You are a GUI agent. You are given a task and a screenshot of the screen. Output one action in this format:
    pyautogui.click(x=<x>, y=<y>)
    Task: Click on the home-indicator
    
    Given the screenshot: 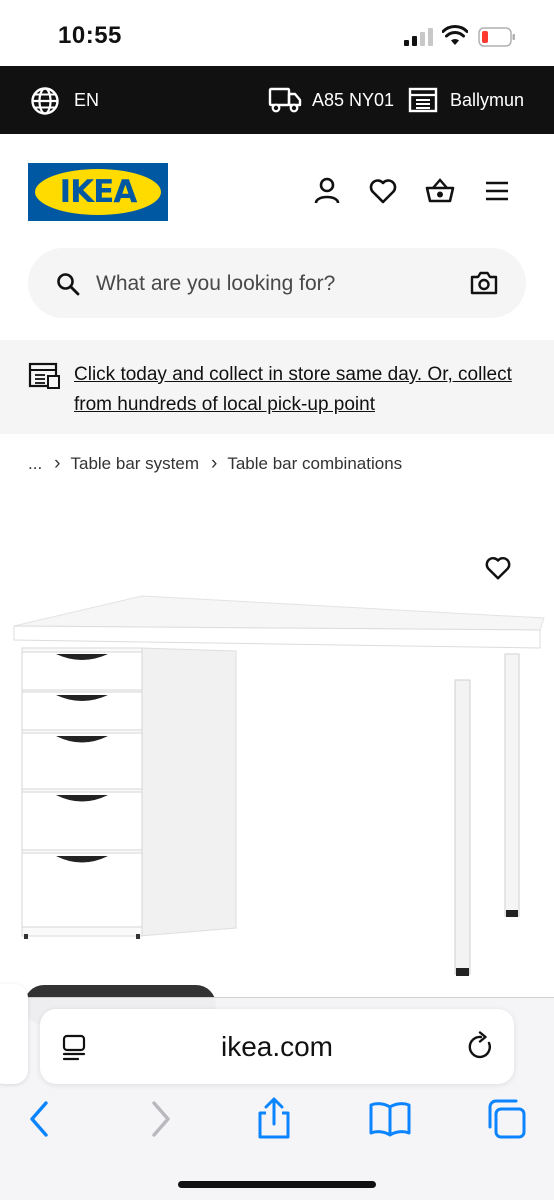 What is the action you would take?
    pyautogui.click(x=277, y=1184)
    